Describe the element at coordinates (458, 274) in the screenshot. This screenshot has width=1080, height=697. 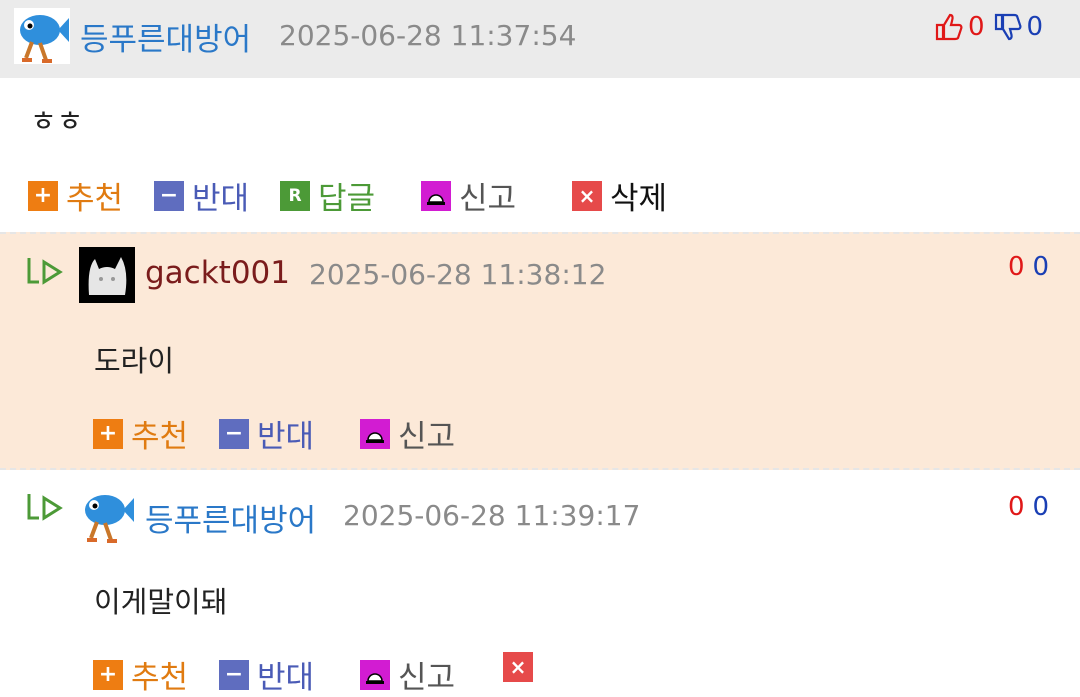
I see `comment-datetime: 2025-06-28 11:38:12` at that location.